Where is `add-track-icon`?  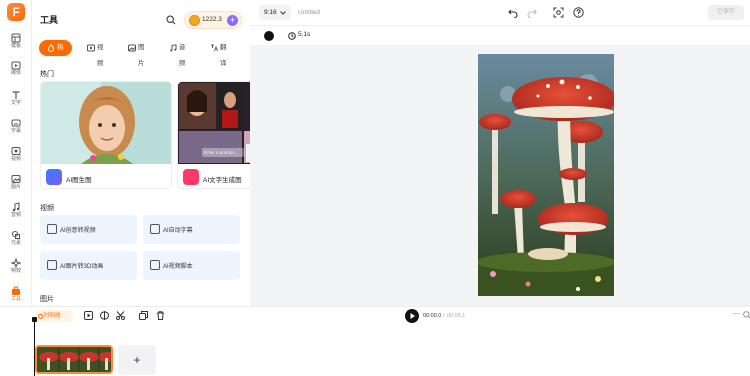
add-track-icon is located at coordinates (88, 315).